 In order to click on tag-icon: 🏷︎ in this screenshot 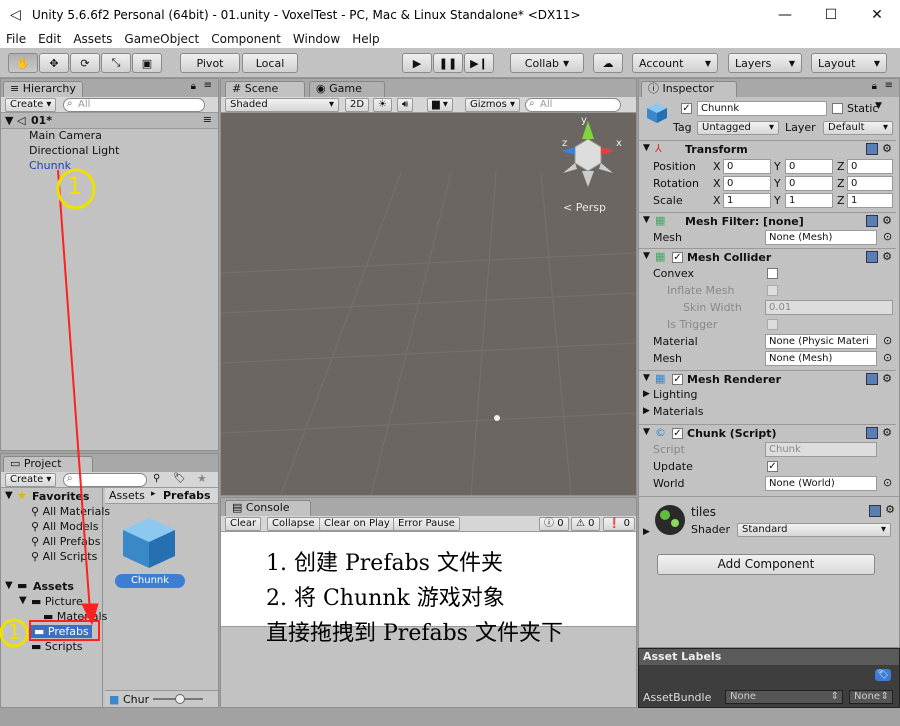, I will do `click(883, 675)`.